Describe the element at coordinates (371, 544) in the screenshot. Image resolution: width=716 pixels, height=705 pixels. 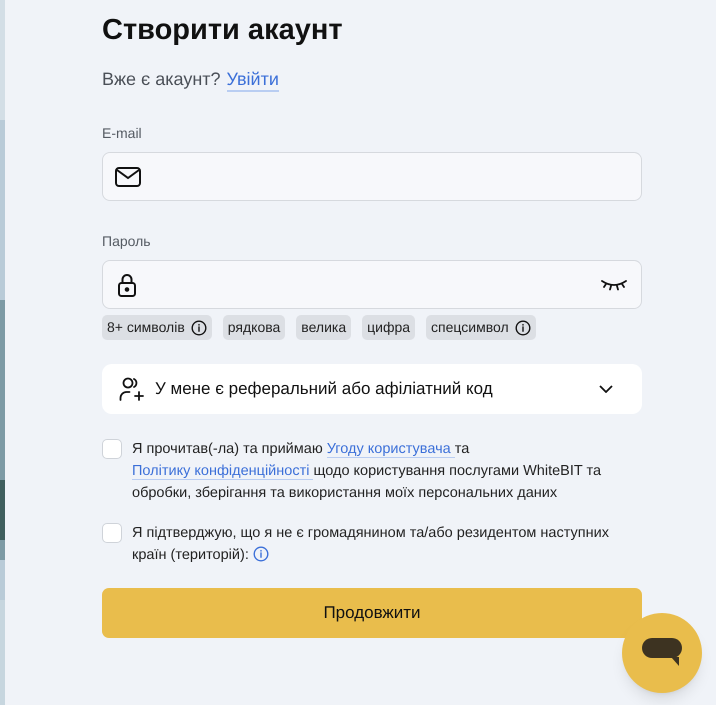
I see `consent-text: Я підтверджую, що я не є громадянином та/або резидентом наступних країн (територій):` at that location.